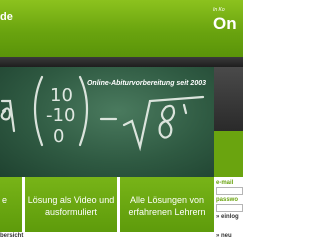 This screenshot has height=243, width=320. Describe the element at coordinates (228, 99) in the screenshot. I see `login-panel-top` at that location.